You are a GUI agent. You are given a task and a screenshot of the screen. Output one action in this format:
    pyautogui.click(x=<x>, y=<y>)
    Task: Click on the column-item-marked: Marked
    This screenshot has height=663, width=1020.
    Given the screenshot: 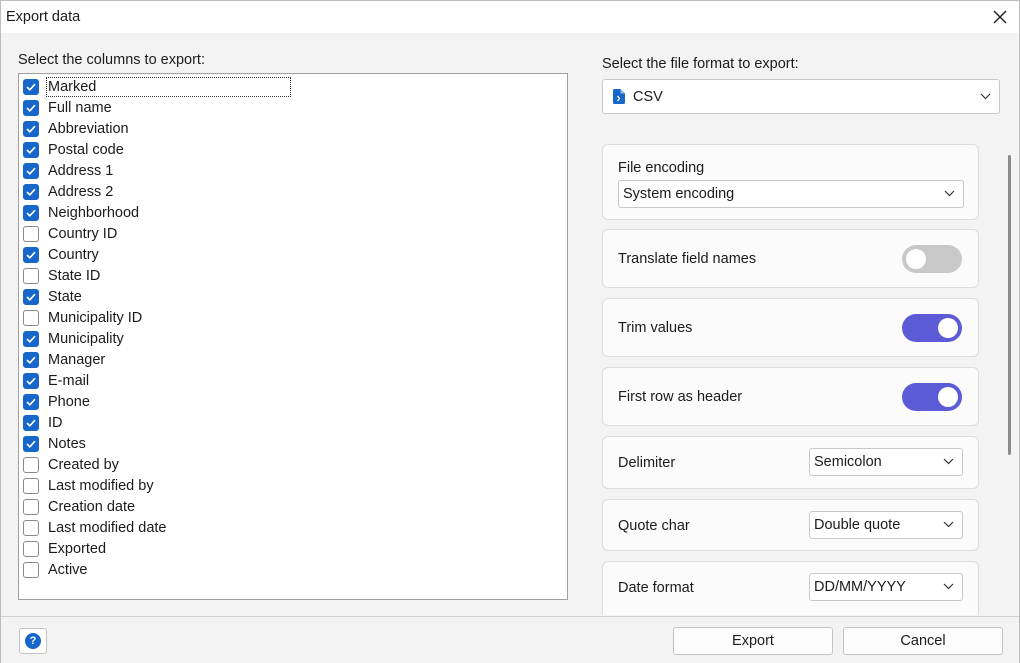 What is the action you would take?
    pyautogui.click(x=157, y=86)
    